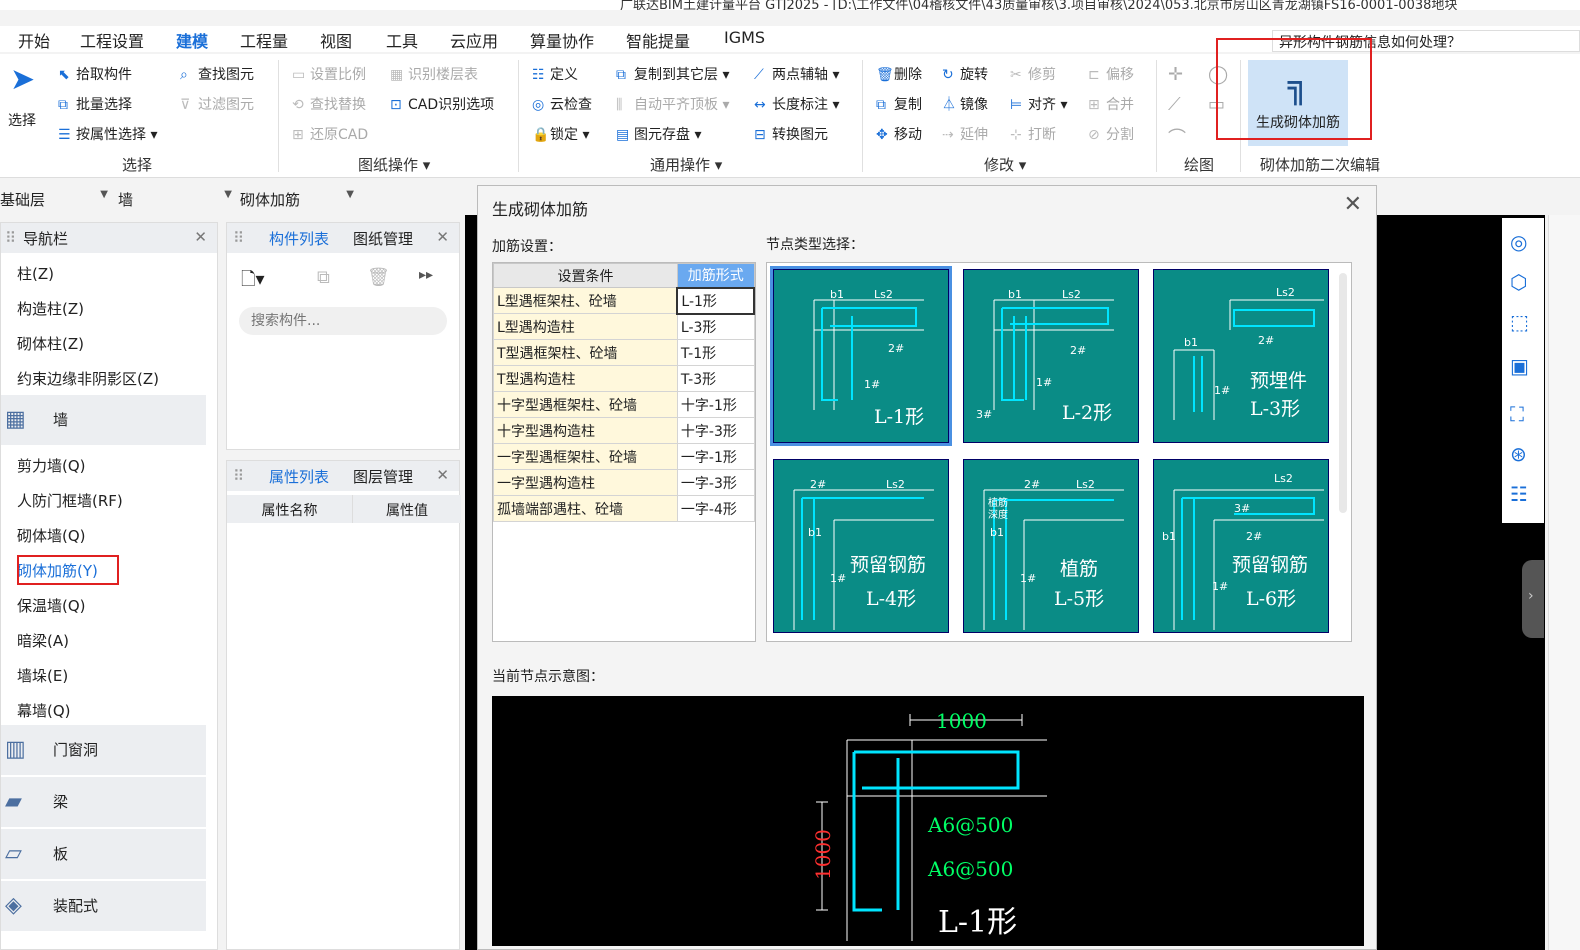 The image size is (1580, 950). Describe the element at coordinates (1519, 494) in the screenshot. I see `layers-icon: ☷` at that location.